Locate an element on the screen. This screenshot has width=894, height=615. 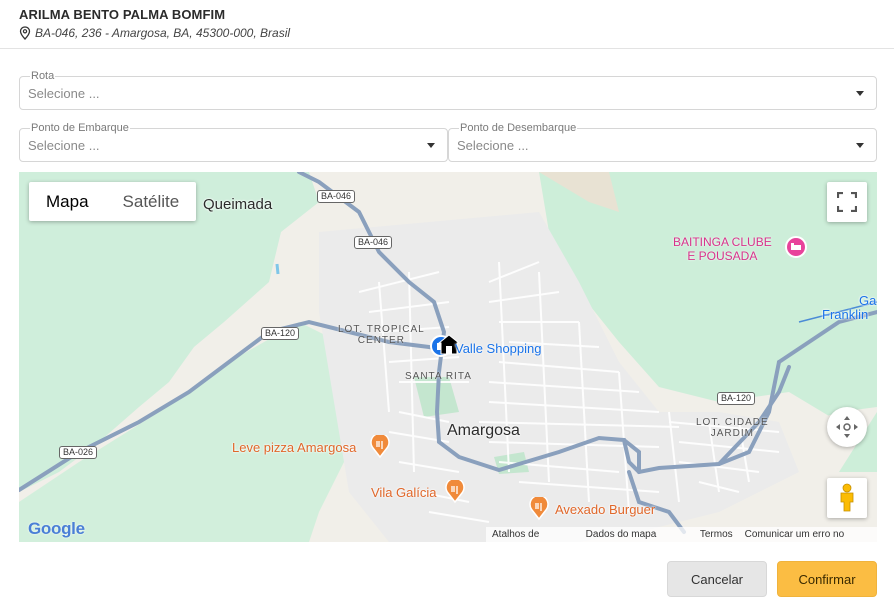
district-lot-tropical: LOT. TROPICAL CENTER is located at coordinates (381, 335).